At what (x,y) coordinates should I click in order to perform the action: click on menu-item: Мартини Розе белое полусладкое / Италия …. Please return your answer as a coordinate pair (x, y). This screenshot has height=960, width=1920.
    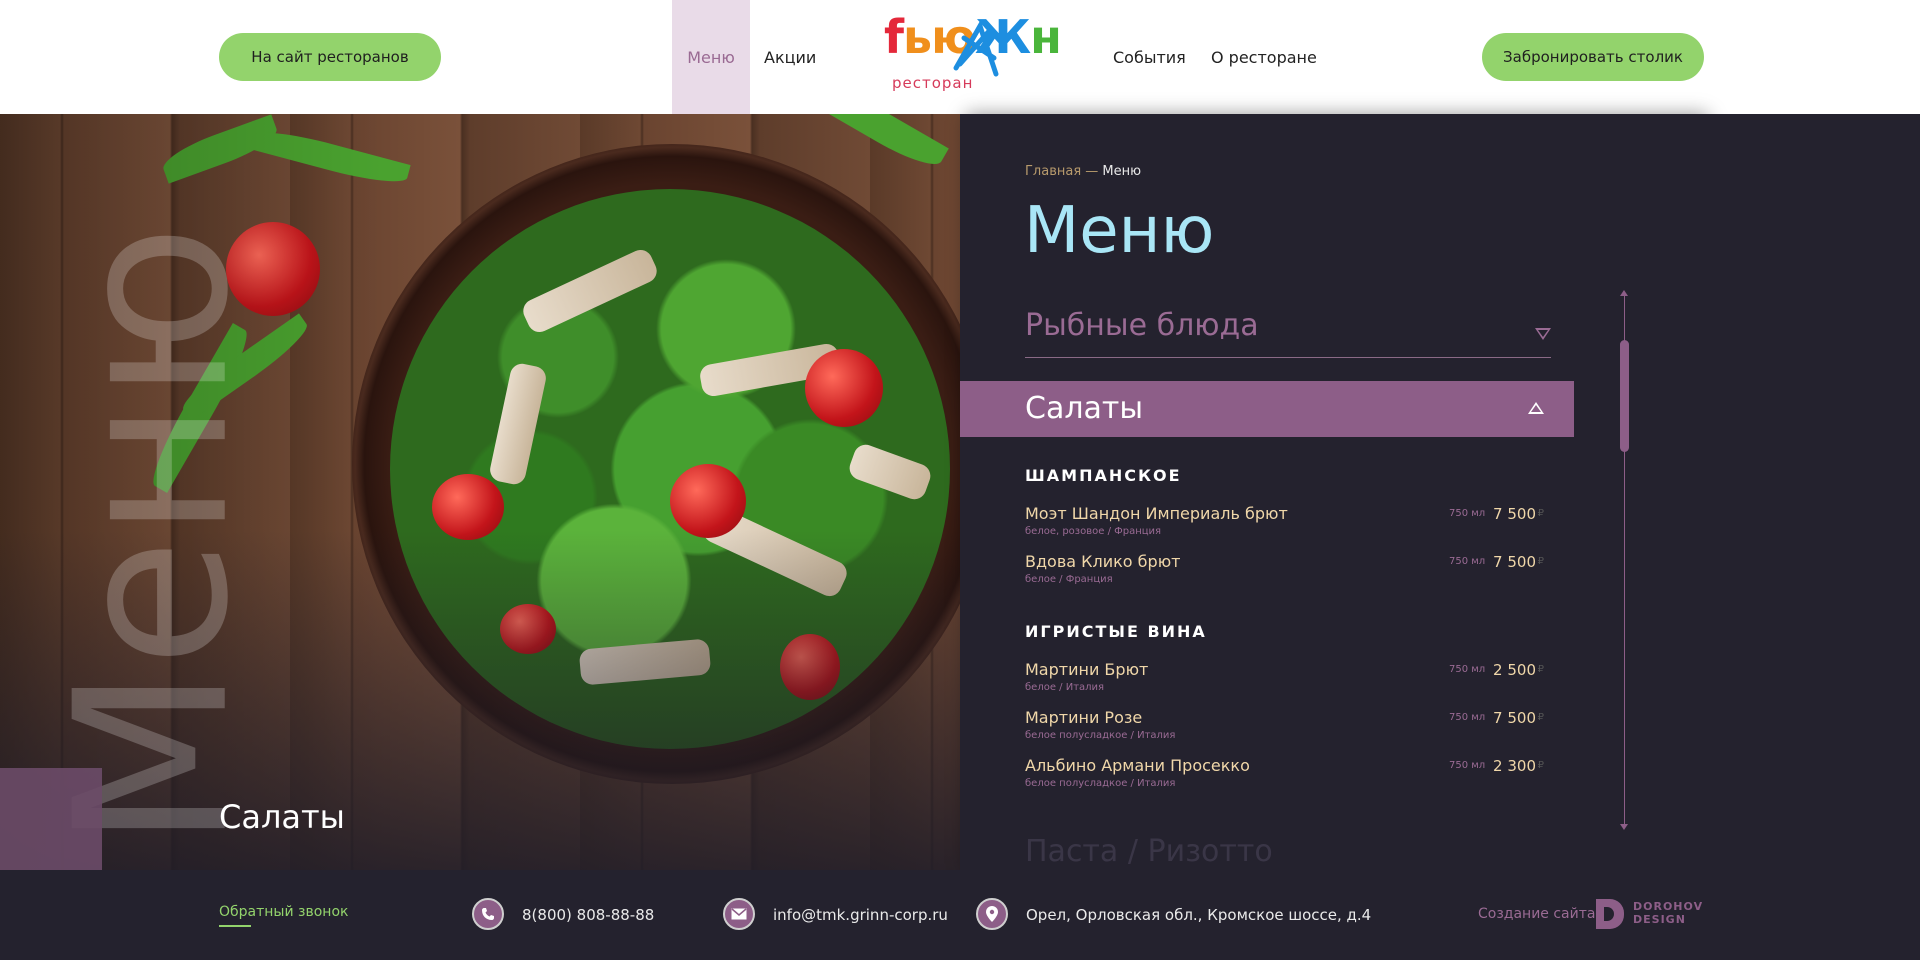
    Looking at the image, I should click on (1287, 728).